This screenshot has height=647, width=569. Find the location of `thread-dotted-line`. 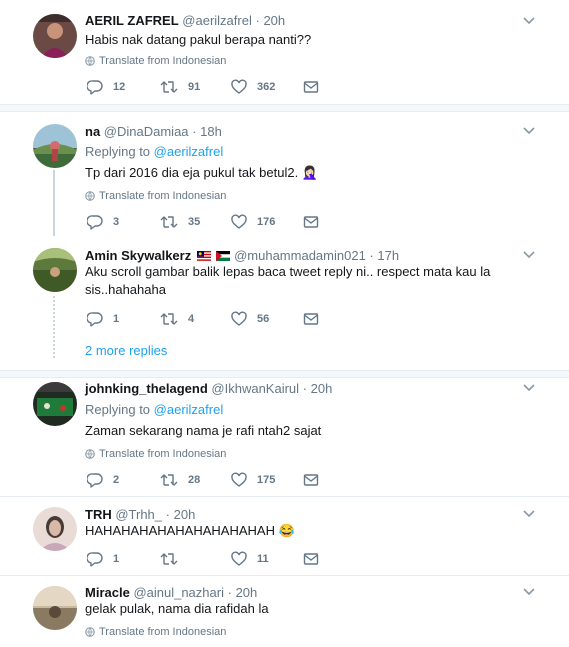

thread-dotted-line is located at coordinates (54, 327).